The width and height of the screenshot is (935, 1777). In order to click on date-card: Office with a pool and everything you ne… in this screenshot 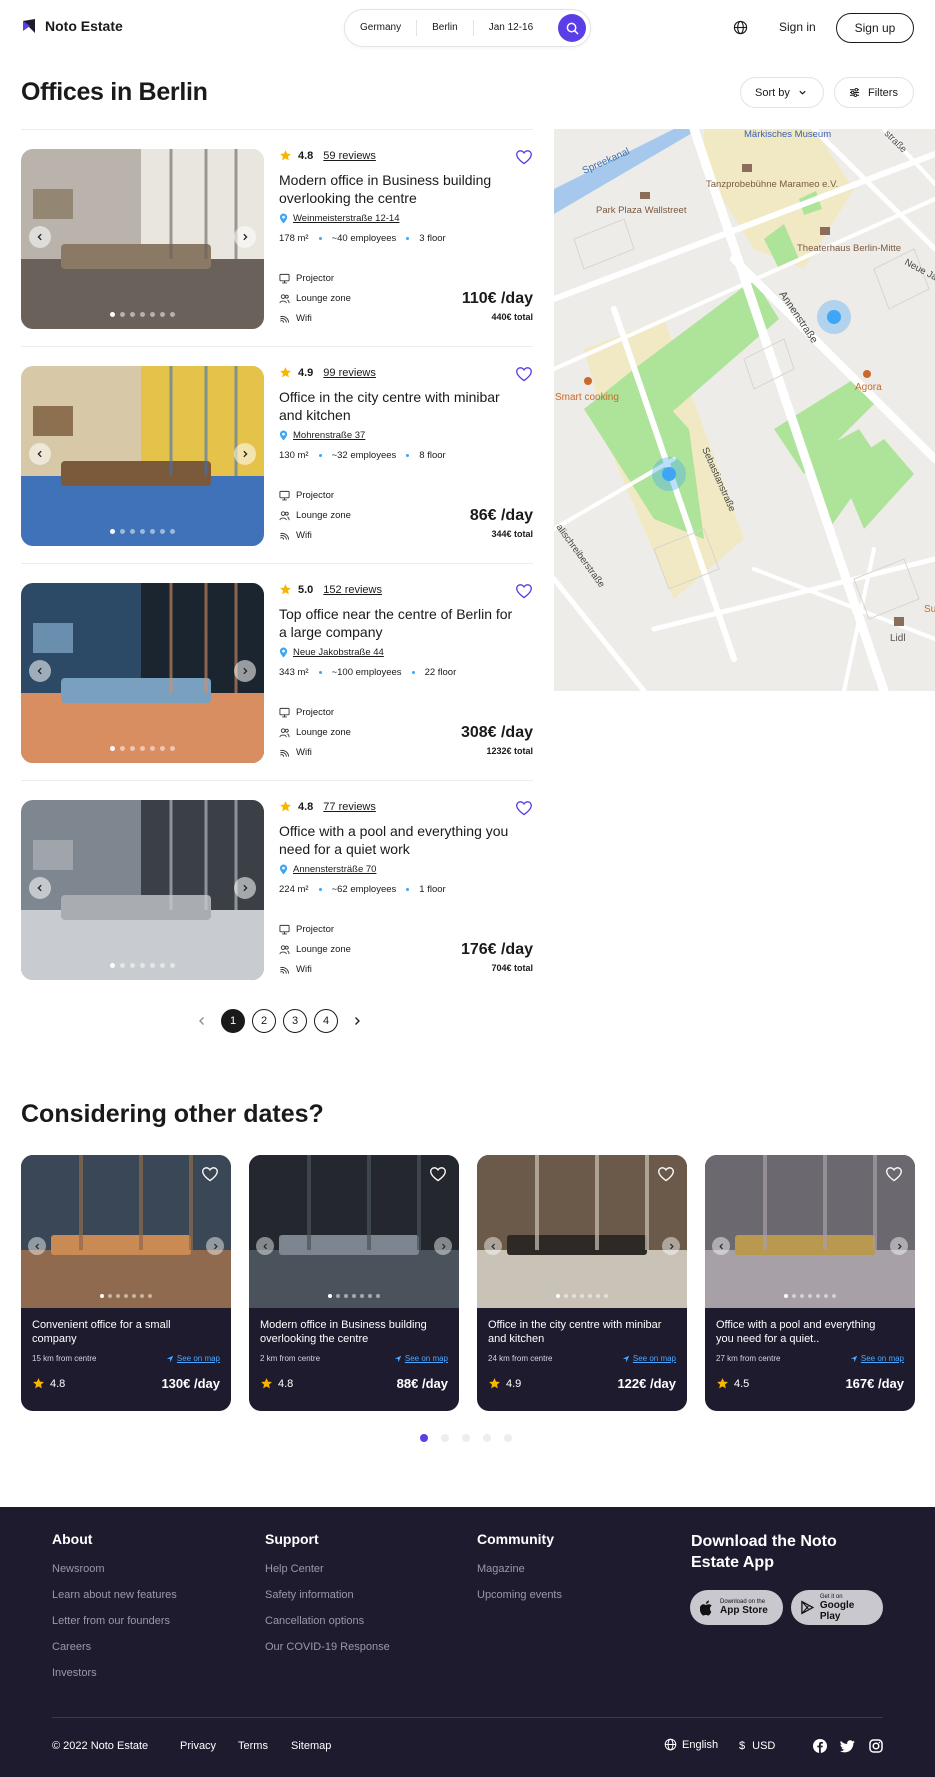, I will do `click(810, 1283)`.